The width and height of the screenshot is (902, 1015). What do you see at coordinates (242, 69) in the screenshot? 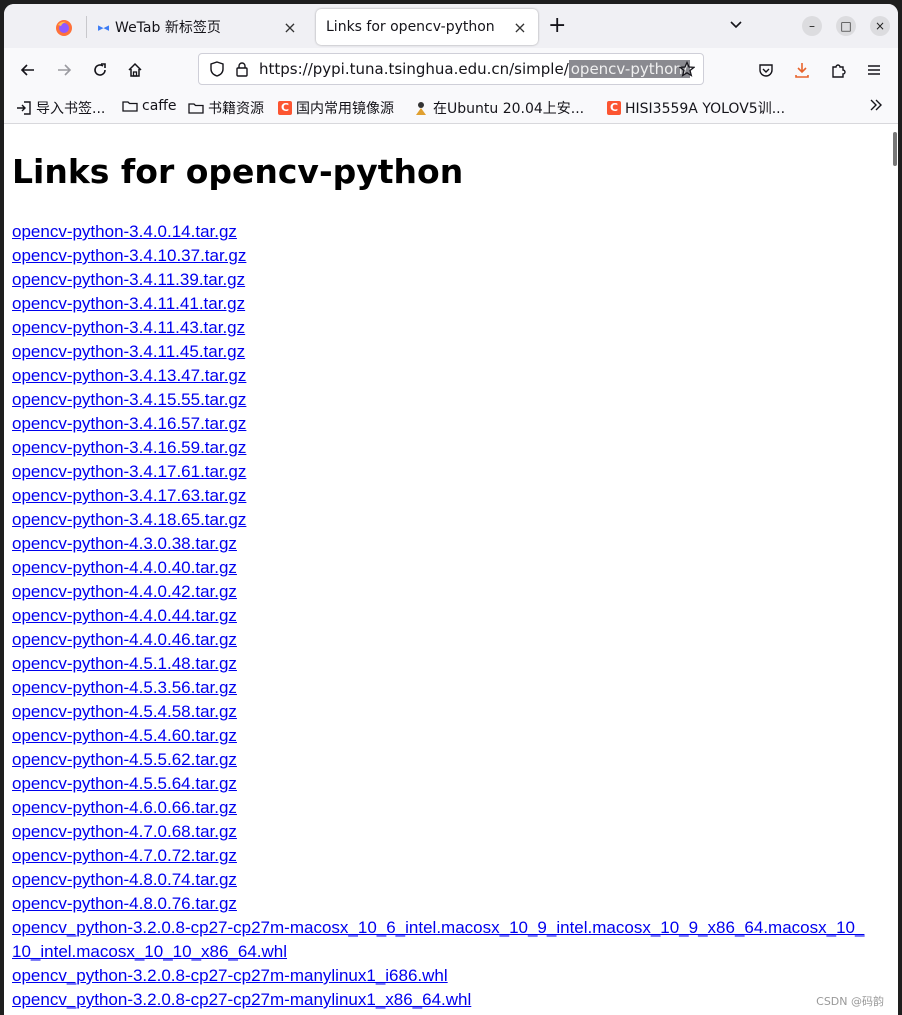
I see `lock-icon` at bounding box center [242, 69].